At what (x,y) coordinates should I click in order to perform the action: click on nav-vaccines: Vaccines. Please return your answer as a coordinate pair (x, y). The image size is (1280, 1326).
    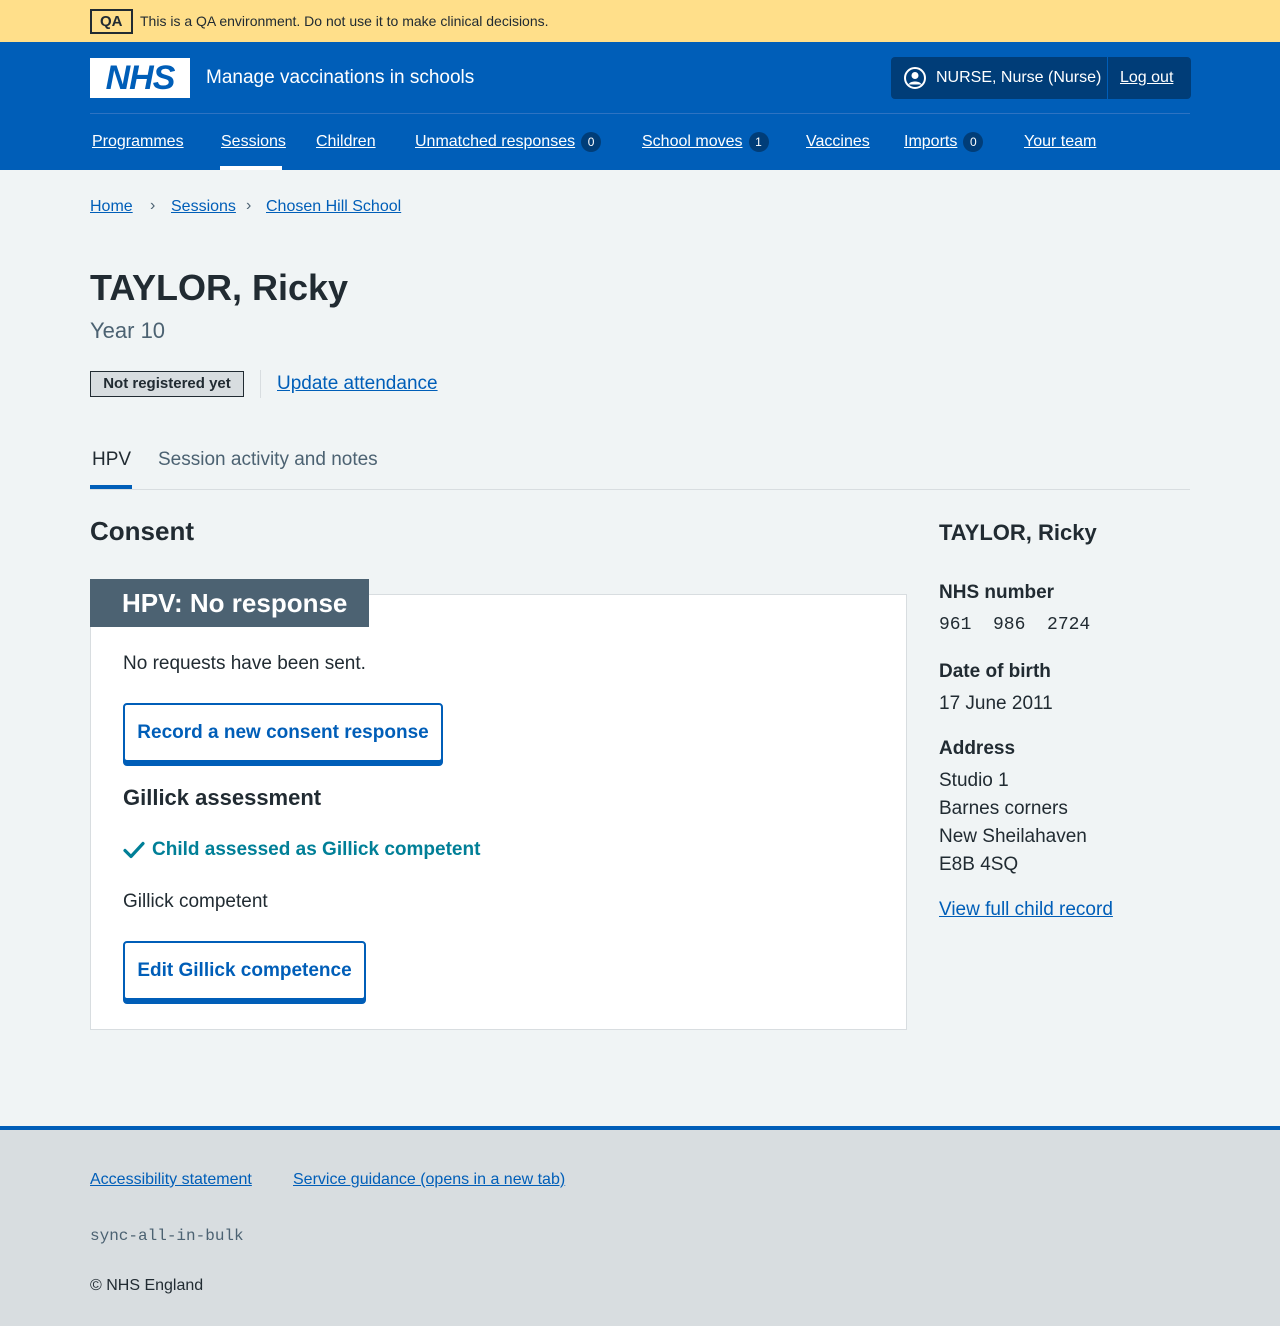
    Looking at the image, I should click on (838, 142).